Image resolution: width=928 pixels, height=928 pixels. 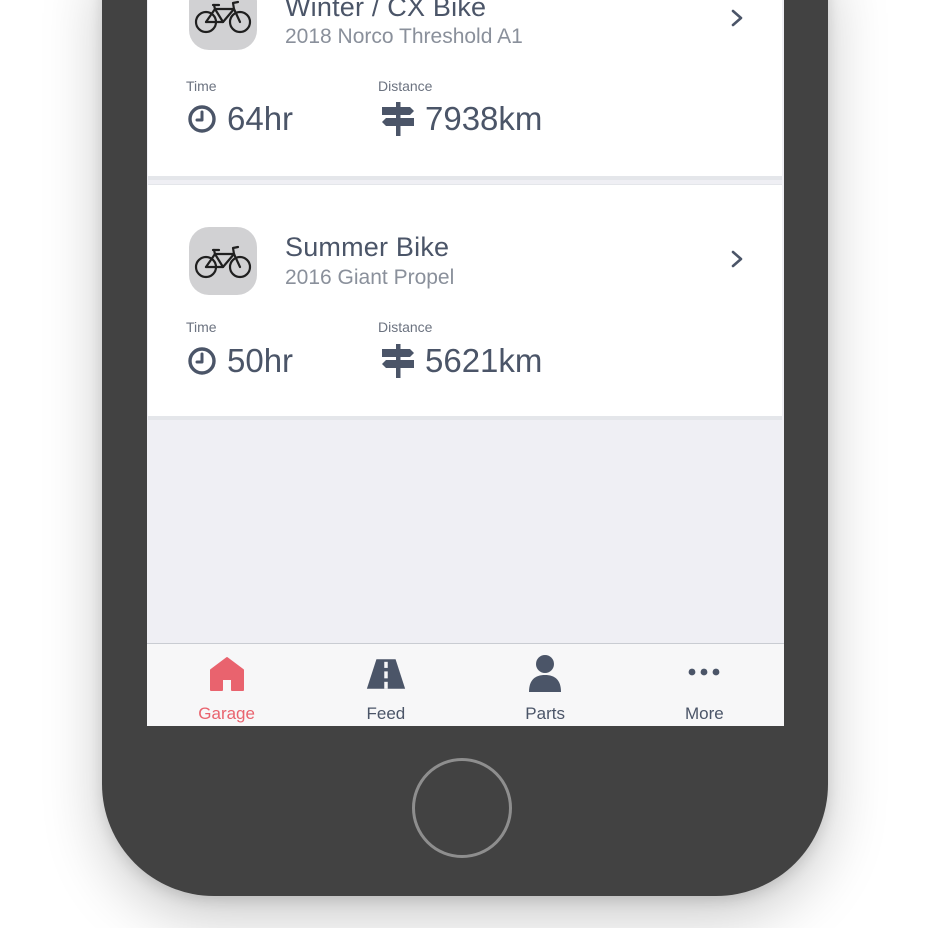 What do you see at coordinates (484, 360) in the screenshot?
I see `distance-value: 5621km` at bounding box center [484, 360].